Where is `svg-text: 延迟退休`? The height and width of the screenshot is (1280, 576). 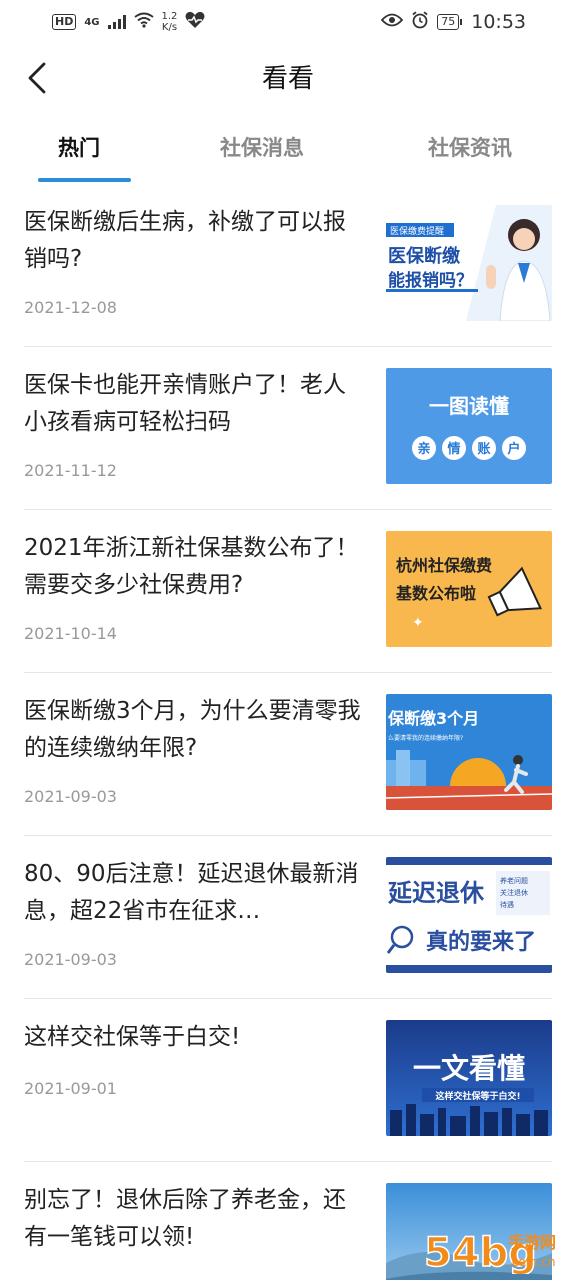
svg-text: 延迟退休 is located at coordinates (436, 893).